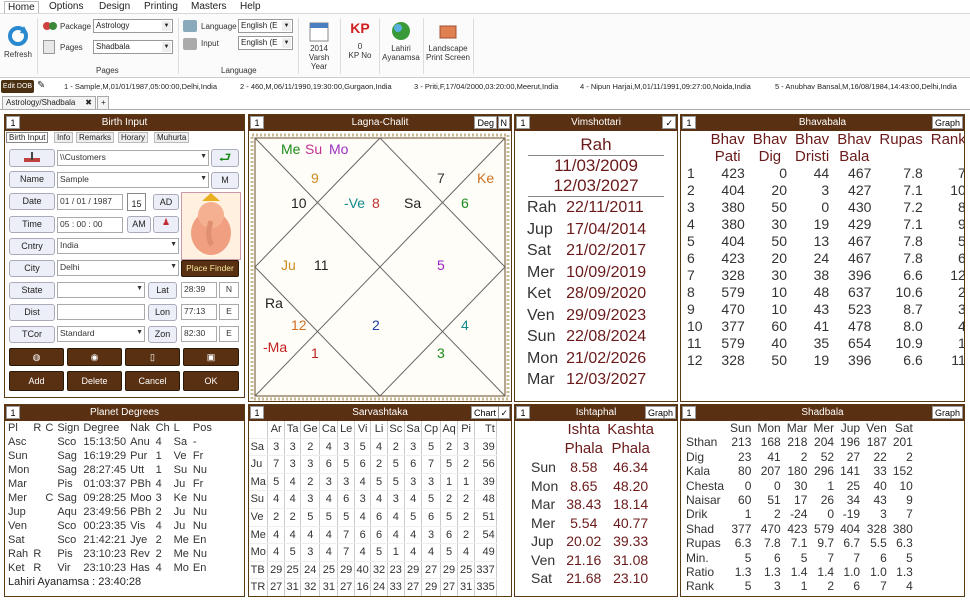 The width and height of the screenshot is (970, 600). Describe the element at coordinates (133, 158) in the screenshot. I see `folder-select: \\Customers ▼` at that location.